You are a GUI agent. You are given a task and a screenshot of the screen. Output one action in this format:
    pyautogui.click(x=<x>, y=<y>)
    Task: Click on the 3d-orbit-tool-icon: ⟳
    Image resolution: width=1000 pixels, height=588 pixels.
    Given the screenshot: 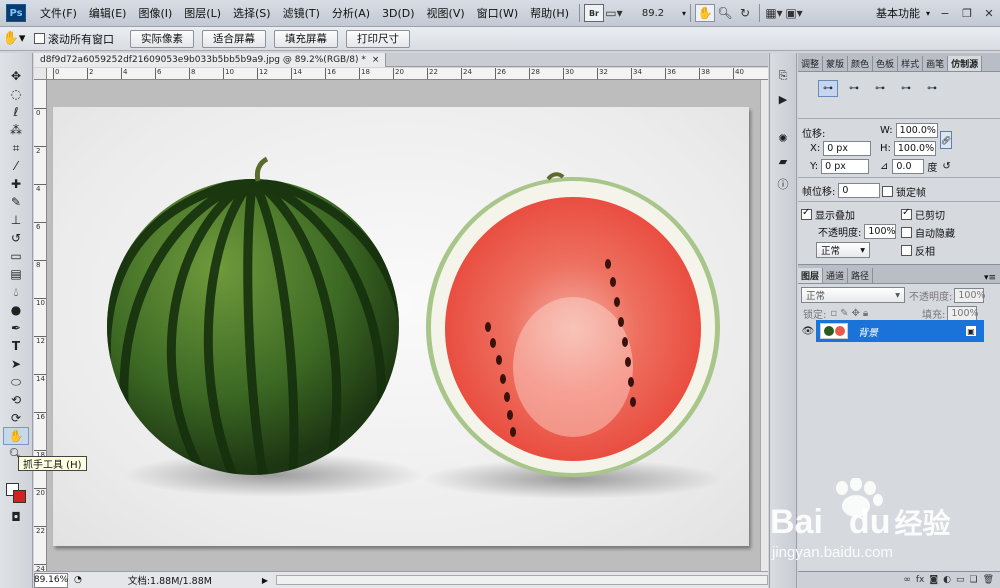 What is the action you would take?
    pyautogui.click(x=16, y=418)
    